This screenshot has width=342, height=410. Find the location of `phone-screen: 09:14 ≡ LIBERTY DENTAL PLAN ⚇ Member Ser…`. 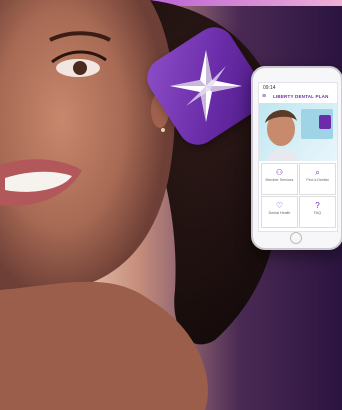

phone-screen: 09:14 ≡ LIBERTY DENTAL PLAN ⚇ Member Ser… is located at coordinates (298, 157).